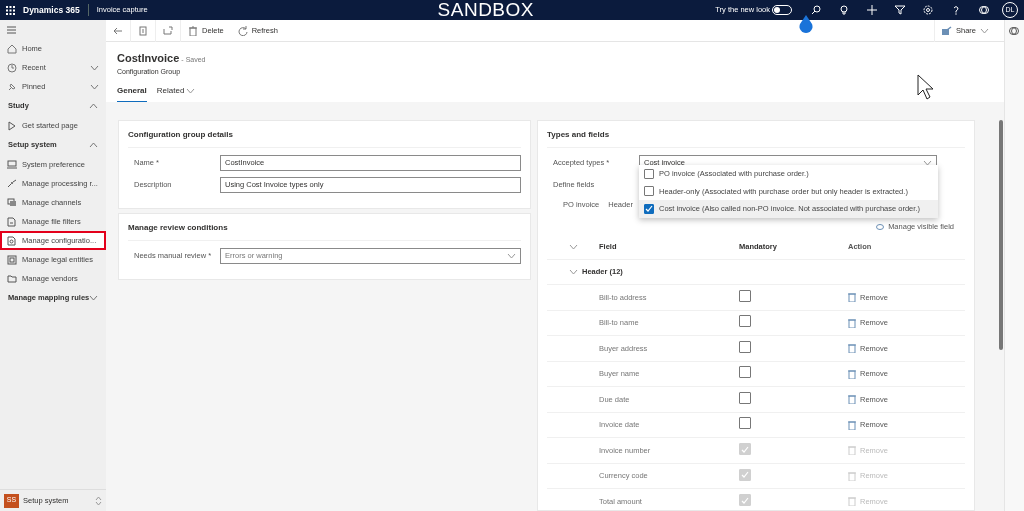  I want to click on section-title: Manage review conditions, so click(324, 231).